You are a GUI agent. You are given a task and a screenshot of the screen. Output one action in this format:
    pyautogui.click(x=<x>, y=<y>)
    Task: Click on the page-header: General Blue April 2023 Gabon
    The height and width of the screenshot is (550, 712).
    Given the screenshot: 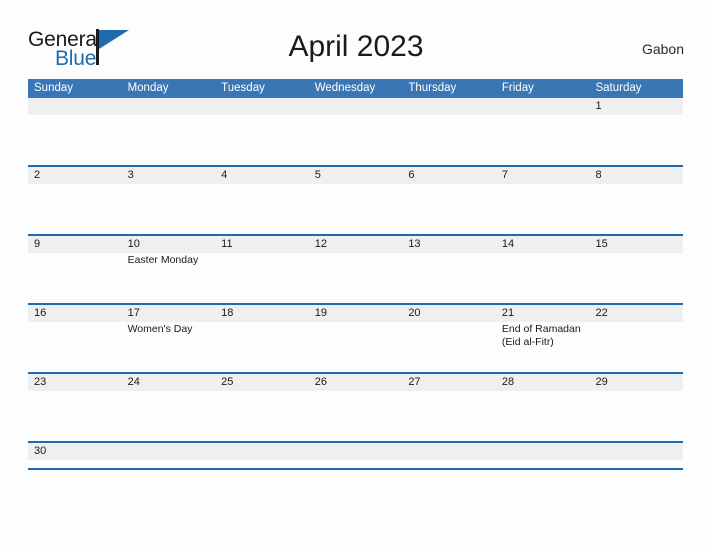 What is the action you would take?
    pyautogui.click(x=356, y=48)
    